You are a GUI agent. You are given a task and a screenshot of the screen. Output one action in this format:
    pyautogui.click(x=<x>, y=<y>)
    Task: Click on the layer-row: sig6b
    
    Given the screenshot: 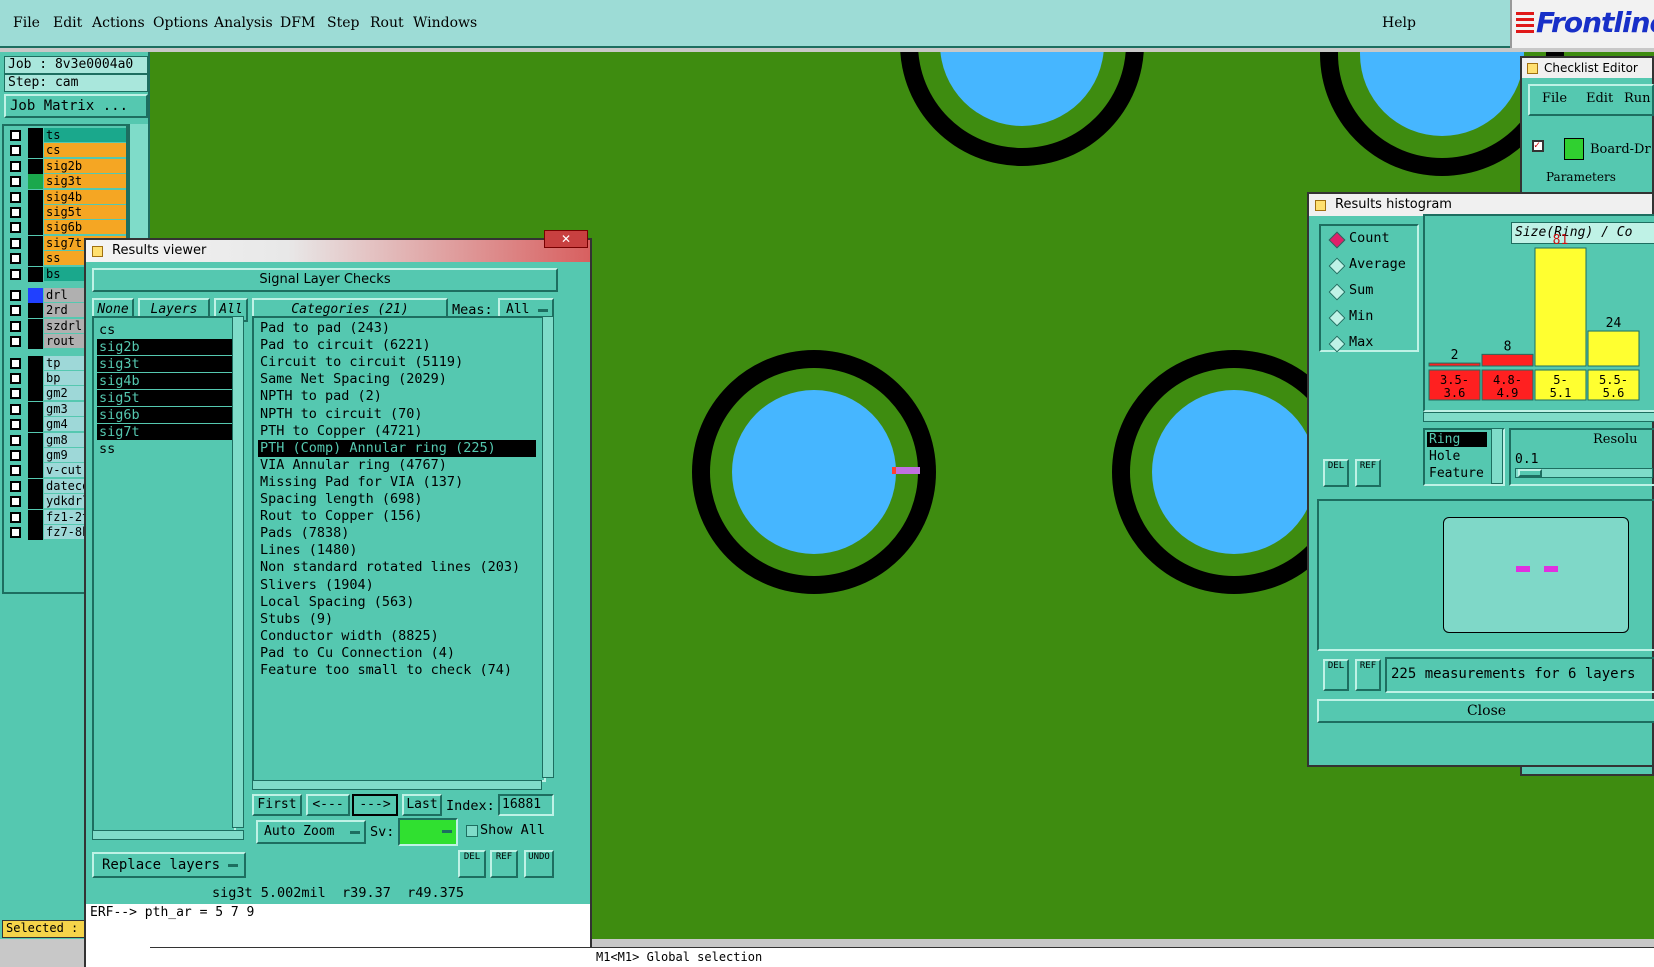 What is the action you would take?
    pyautogui.click(x=66, y=228)
    